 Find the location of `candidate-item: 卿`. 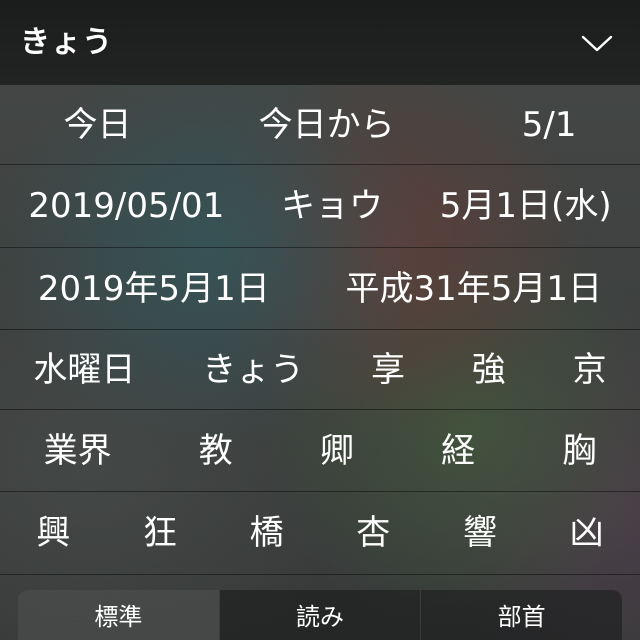

candidate-item: 卿 is located at coordinates (337, 451).